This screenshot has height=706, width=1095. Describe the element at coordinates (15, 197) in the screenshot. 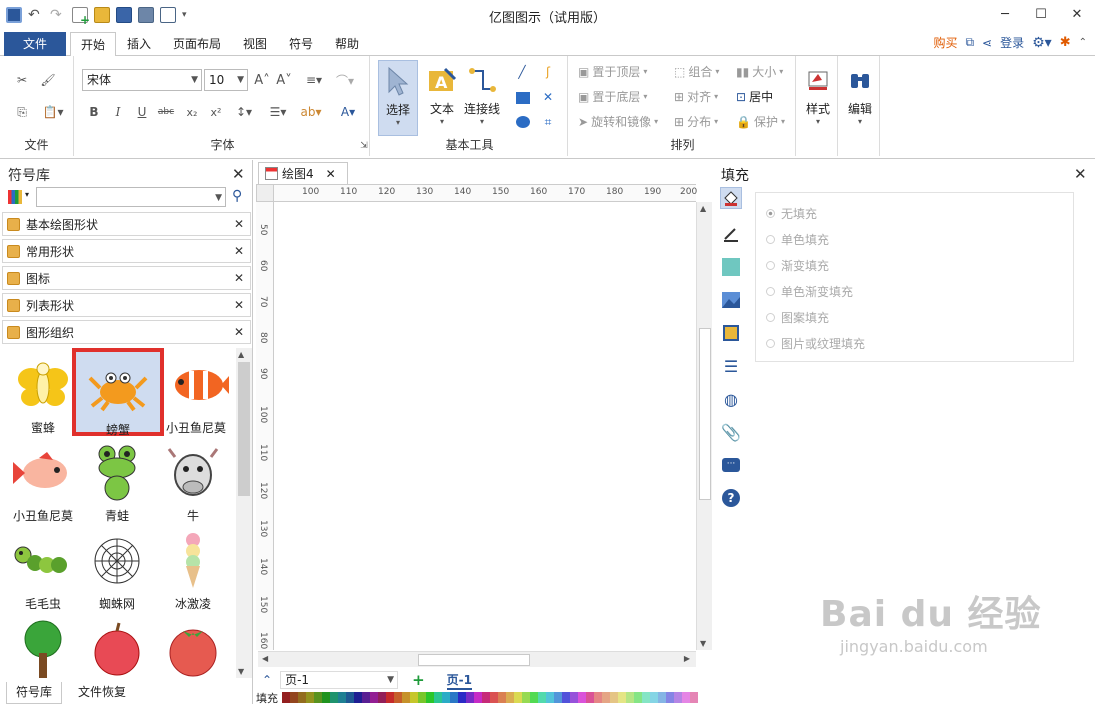

I see `library-categories-icon` at that location.